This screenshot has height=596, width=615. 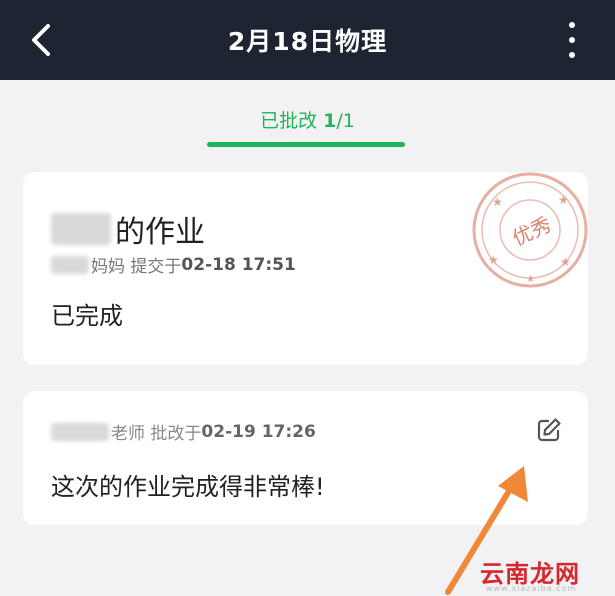 I want to click on tab-bar: 已批改 1/1, so click(x=307, y=120).